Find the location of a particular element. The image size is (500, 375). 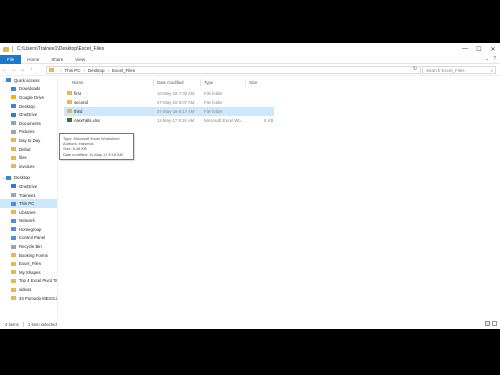

breadcrumb-this-pc: This PC is located at coordinates (73, 70).